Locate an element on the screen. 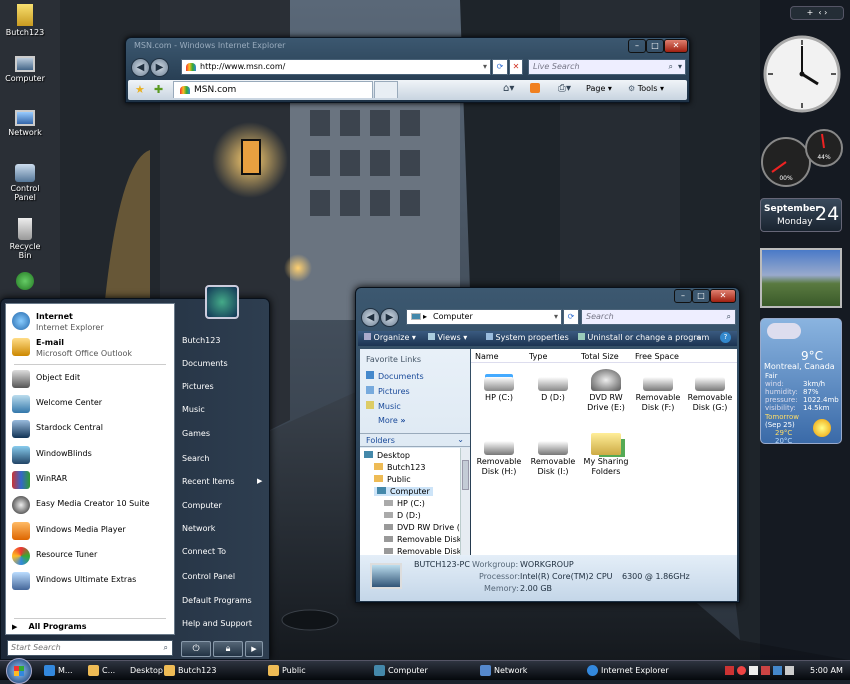  recent-easy-media-creator: Easy Media Creator 10 Suite is located at coordinates (91, 505).